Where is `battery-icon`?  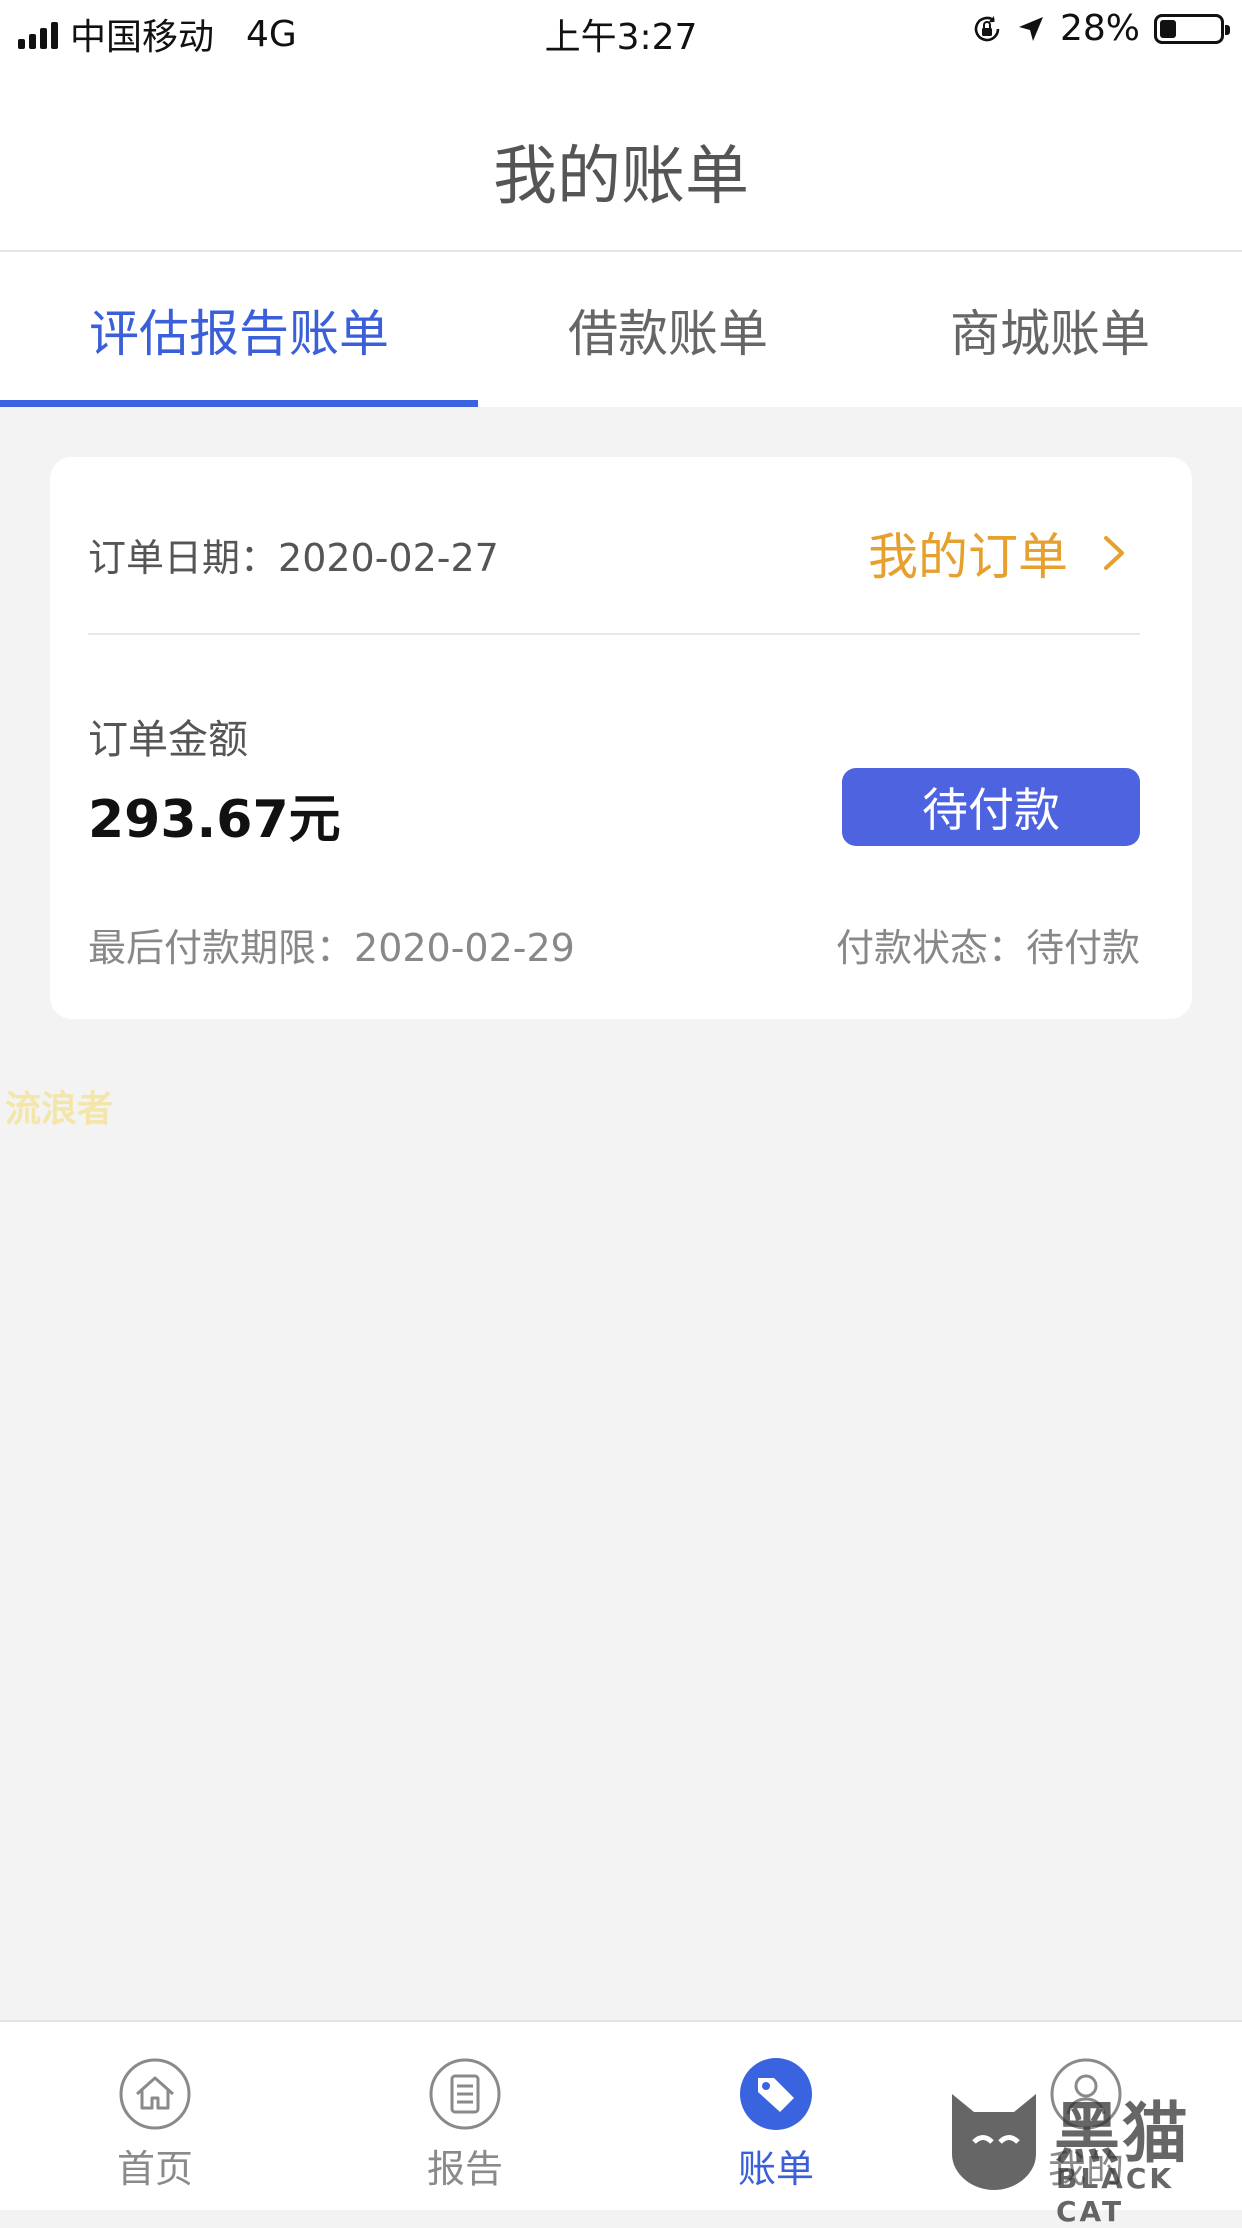
battery-icon is located at coordinates (1192, 28).